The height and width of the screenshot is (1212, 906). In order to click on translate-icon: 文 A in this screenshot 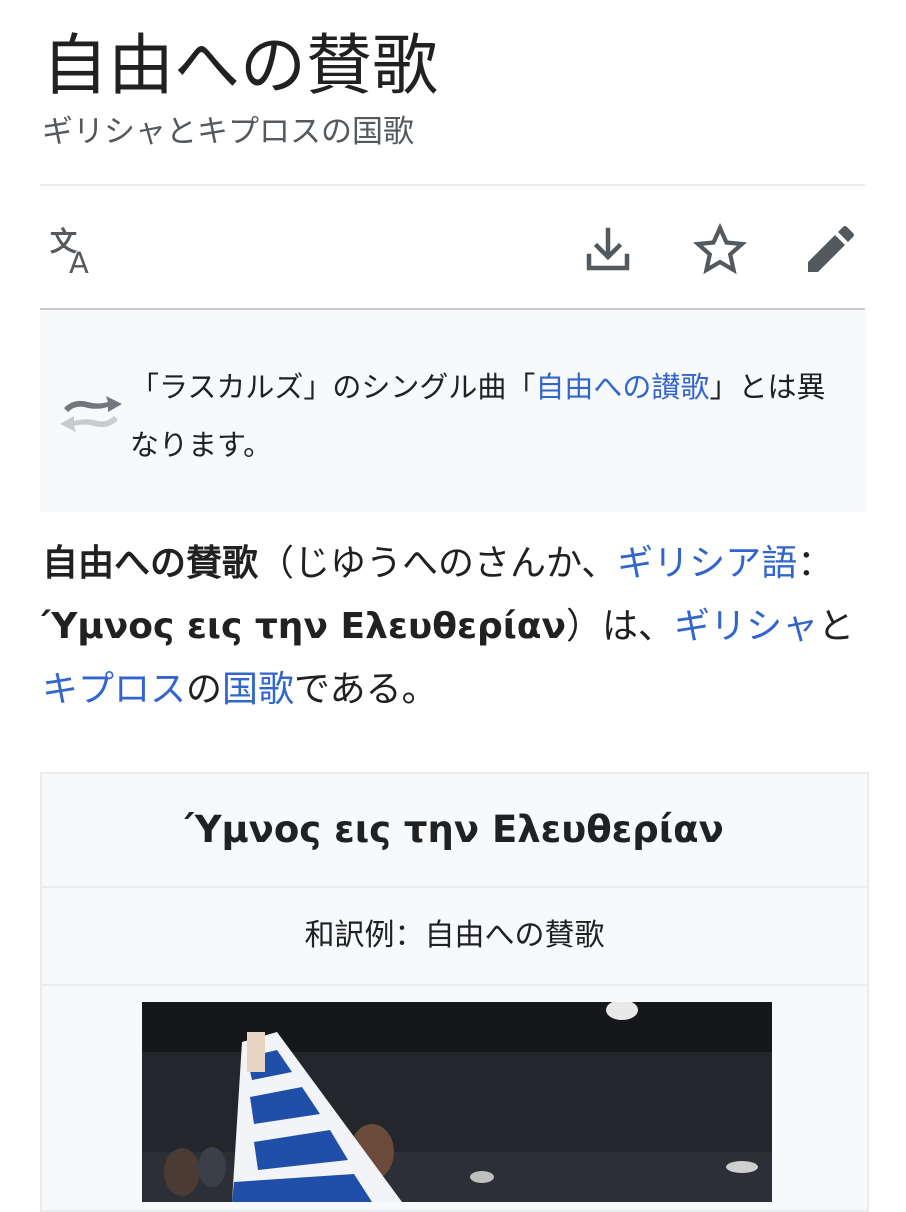, I will do `click(72, 250)`.